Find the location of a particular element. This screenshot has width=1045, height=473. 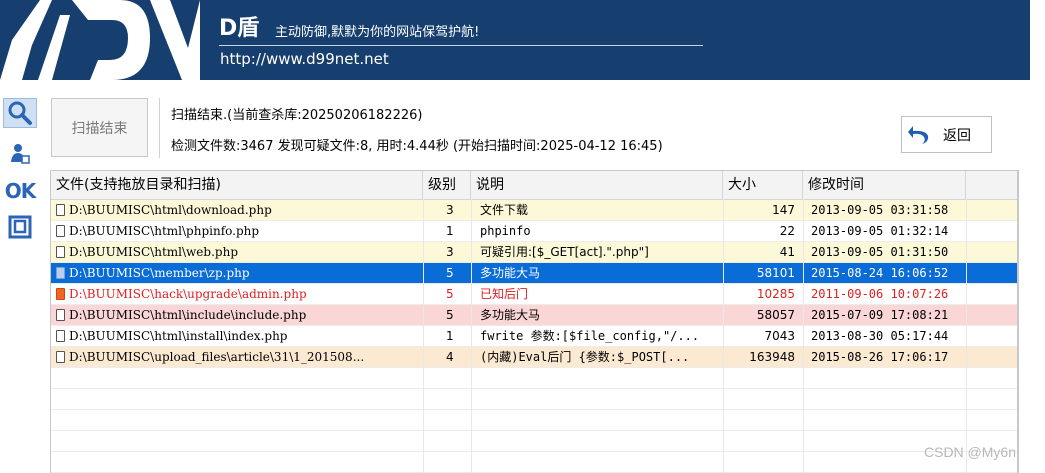

column-header-blank is located at coordinates (991, 185).